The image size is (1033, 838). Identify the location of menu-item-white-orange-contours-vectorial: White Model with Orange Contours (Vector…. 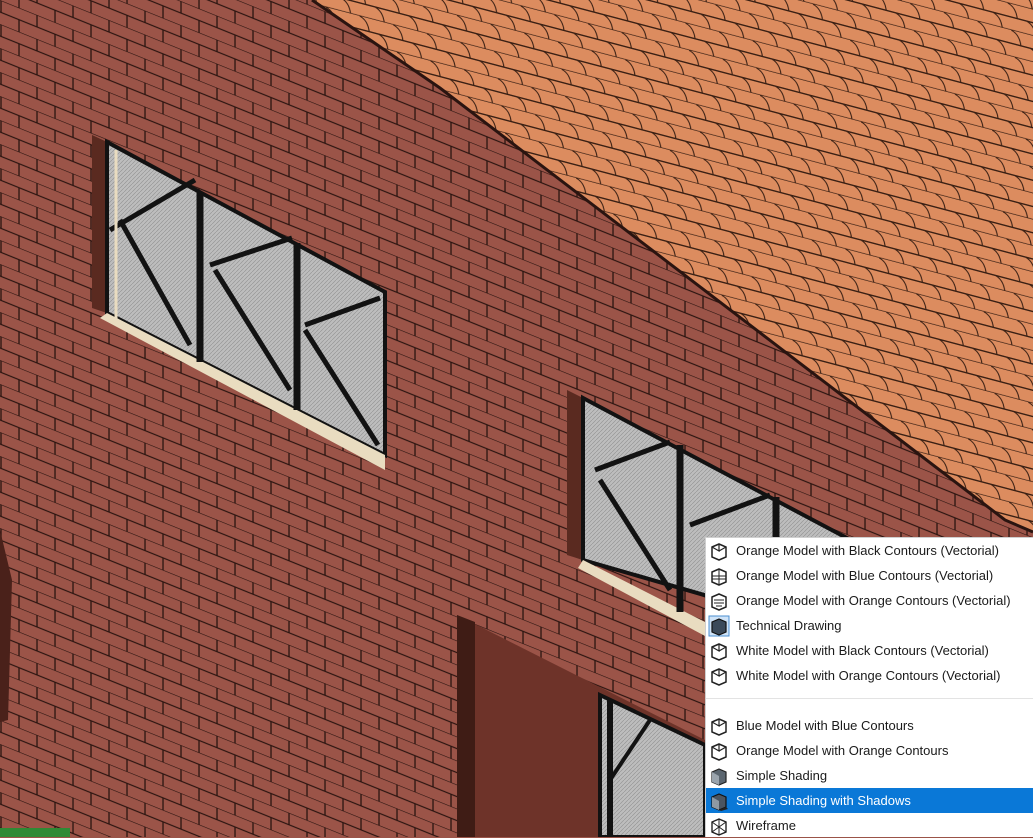
(869, 675).